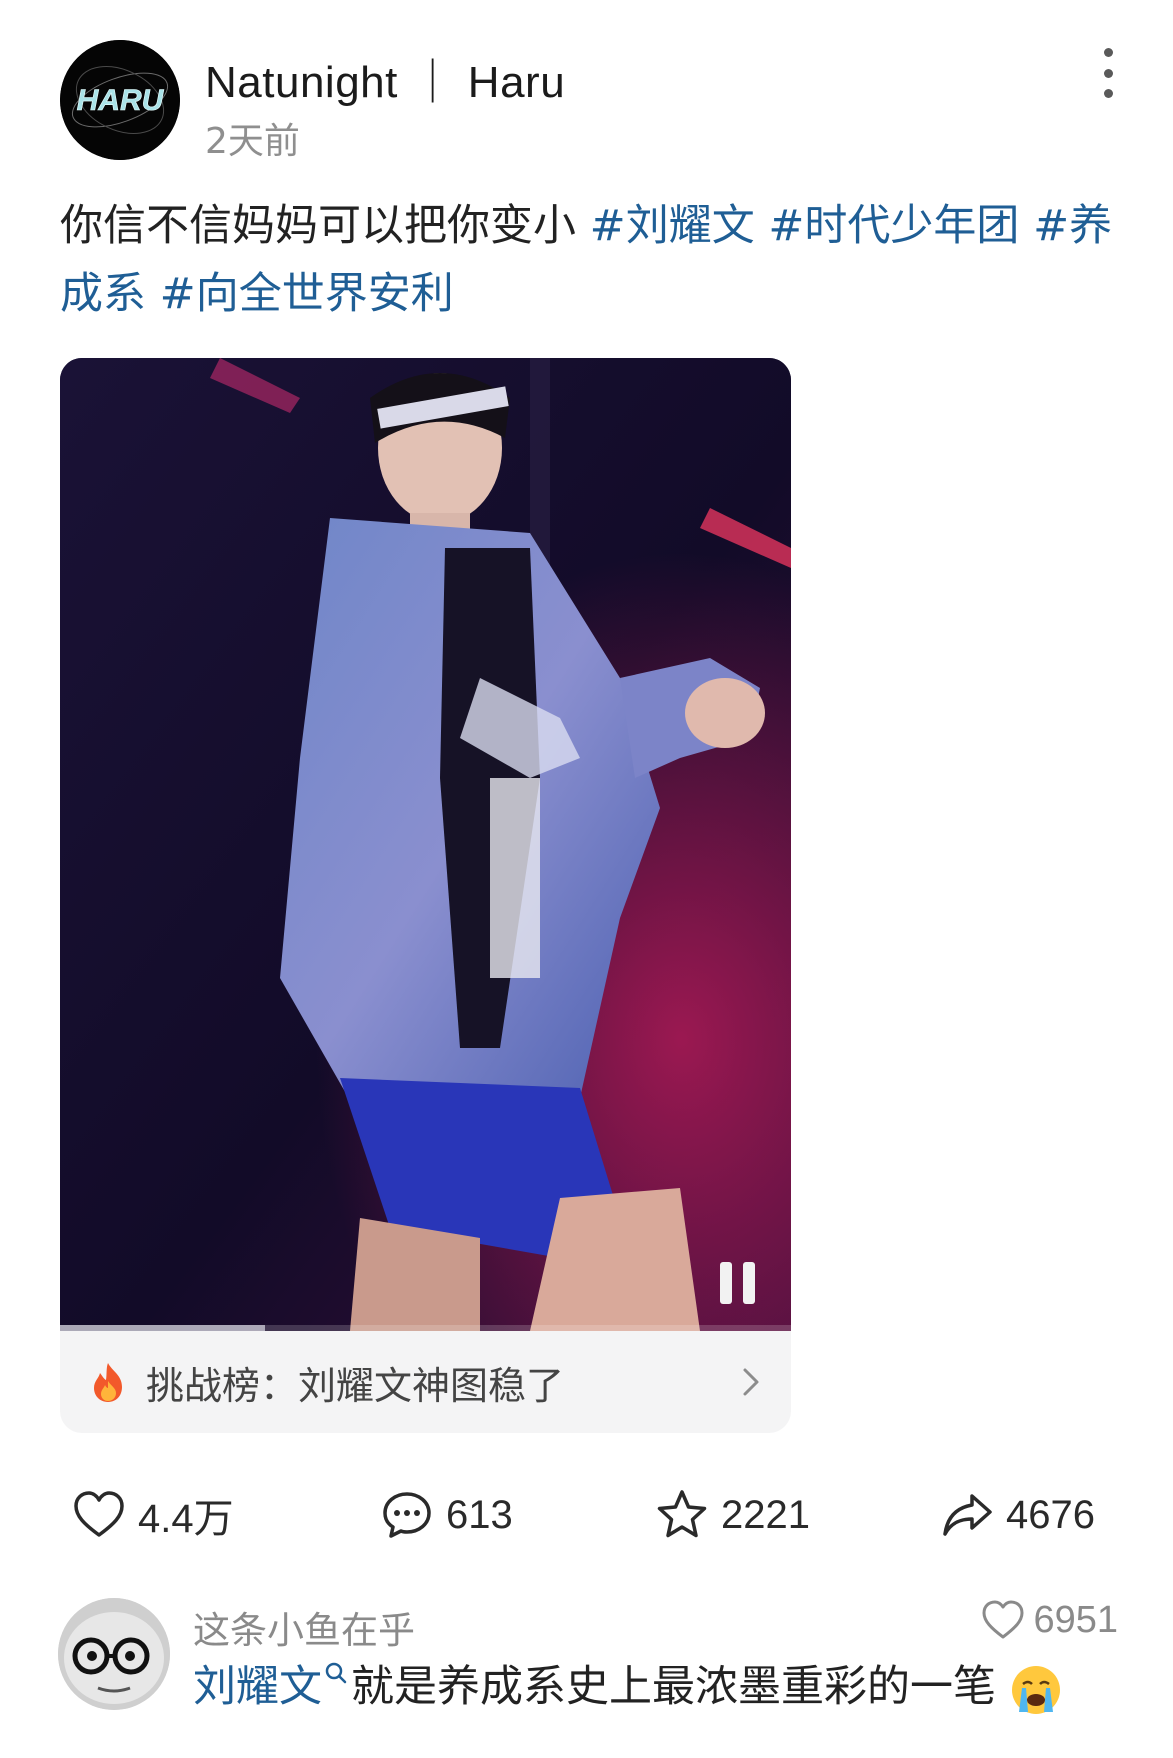 The width and height of the screenshot is (1173, 1758). I want to click on hashtag-link: #时代少年团, so click(893, 226).